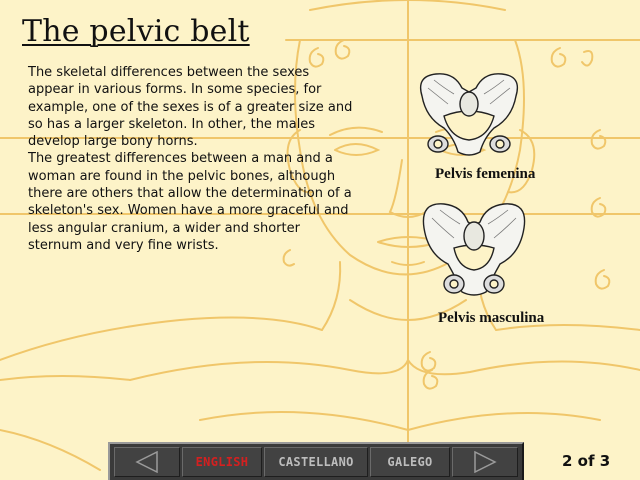 Image resolution: width=640 pixels, height=480 pixels. What do you see at coordinates (136, 31) in the screenshot?
I see `page-title: The pelvic belt` at bounding box center [136, 31].